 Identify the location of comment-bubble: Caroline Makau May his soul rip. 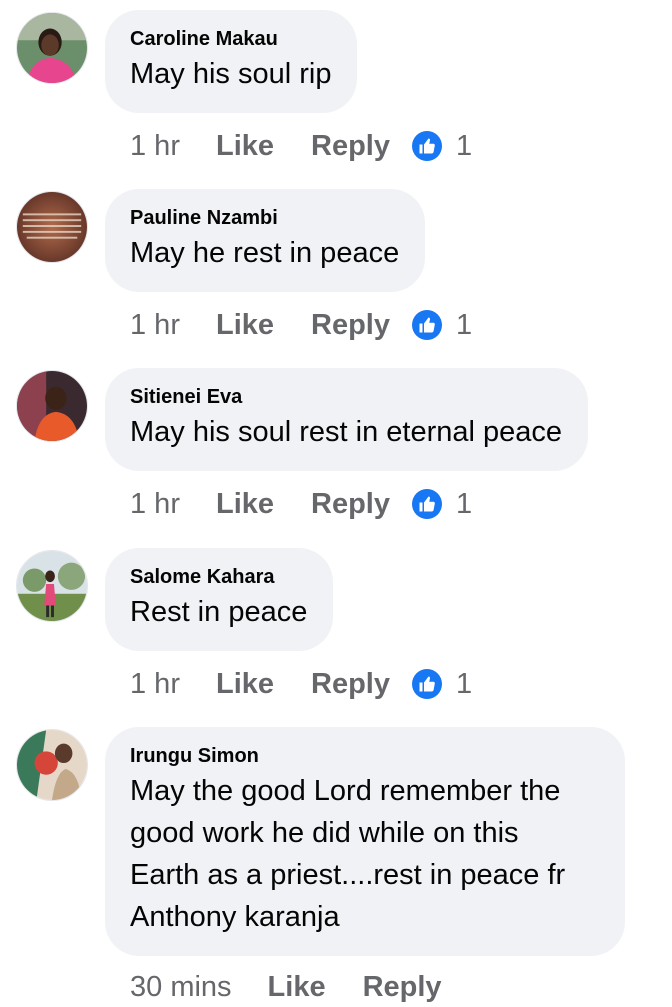
(231, 61).